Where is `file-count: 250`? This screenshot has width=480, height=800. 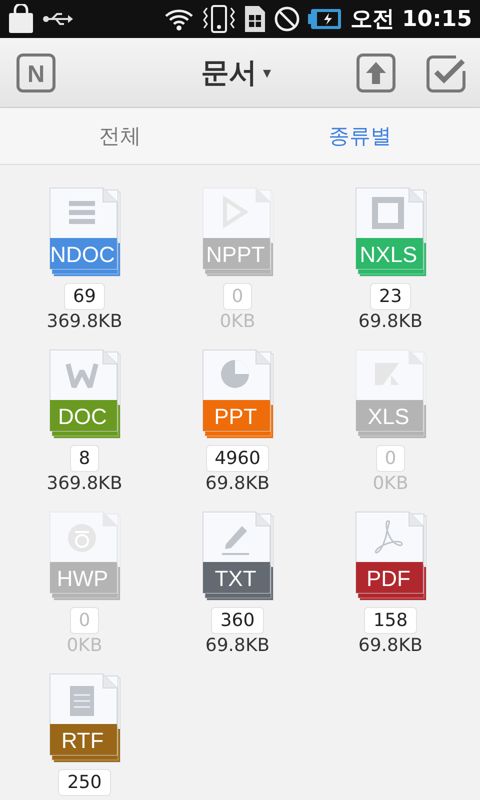 file-count: 250 is located at coordinates (84, 782).